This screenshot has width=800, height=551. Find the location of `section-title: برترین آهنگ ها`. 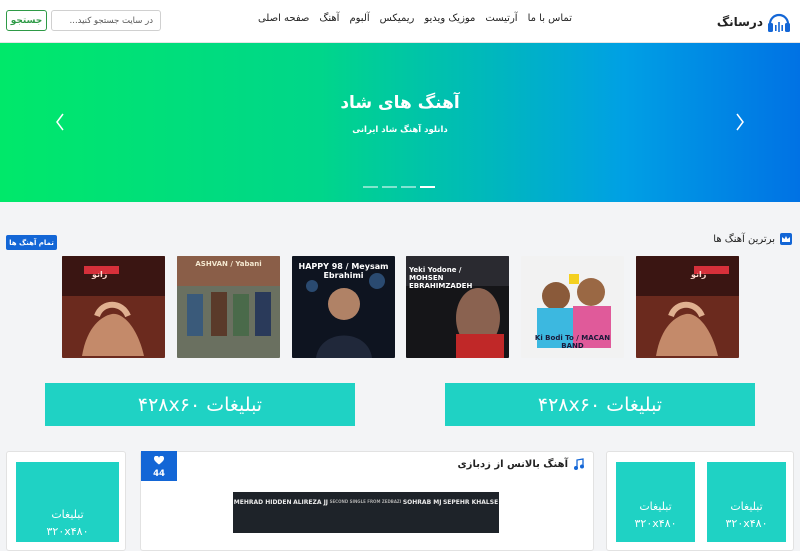

section-title: برترین آهنگ ها is located at coordinates (744, 239).